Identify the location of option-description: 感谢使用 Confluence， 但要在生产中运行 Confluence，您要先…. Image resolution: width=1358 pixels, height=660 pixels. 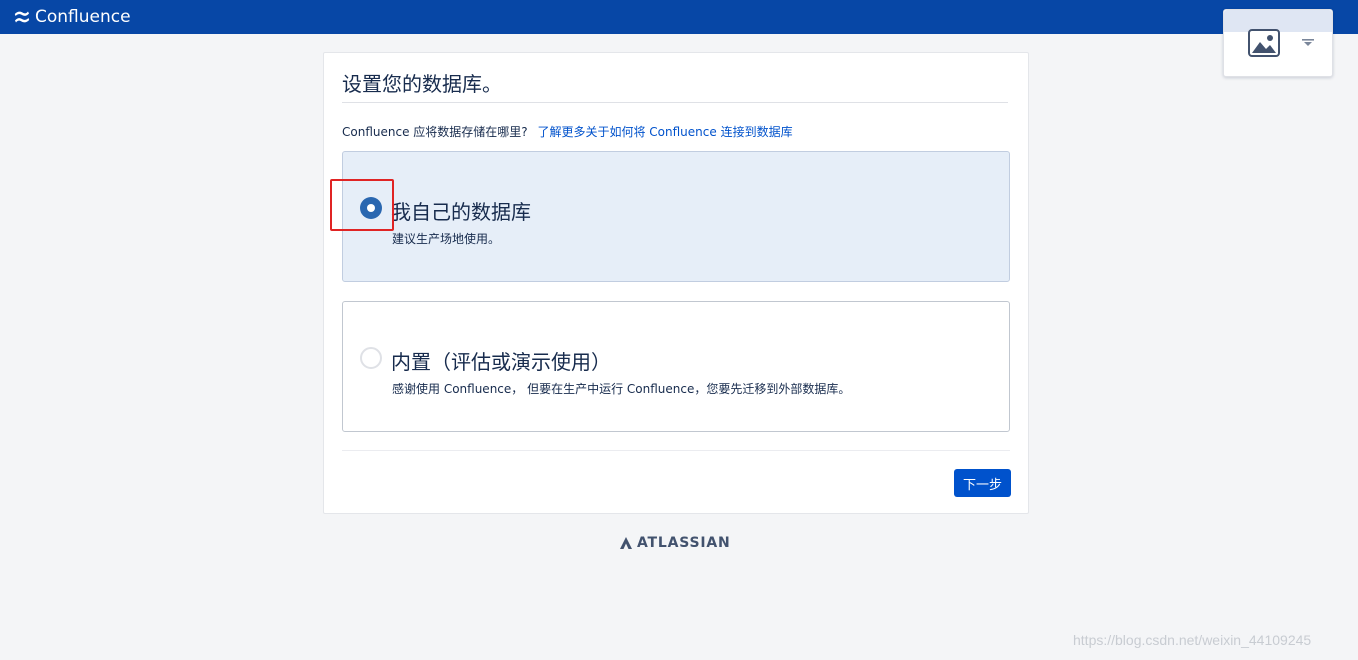
(621, 389).